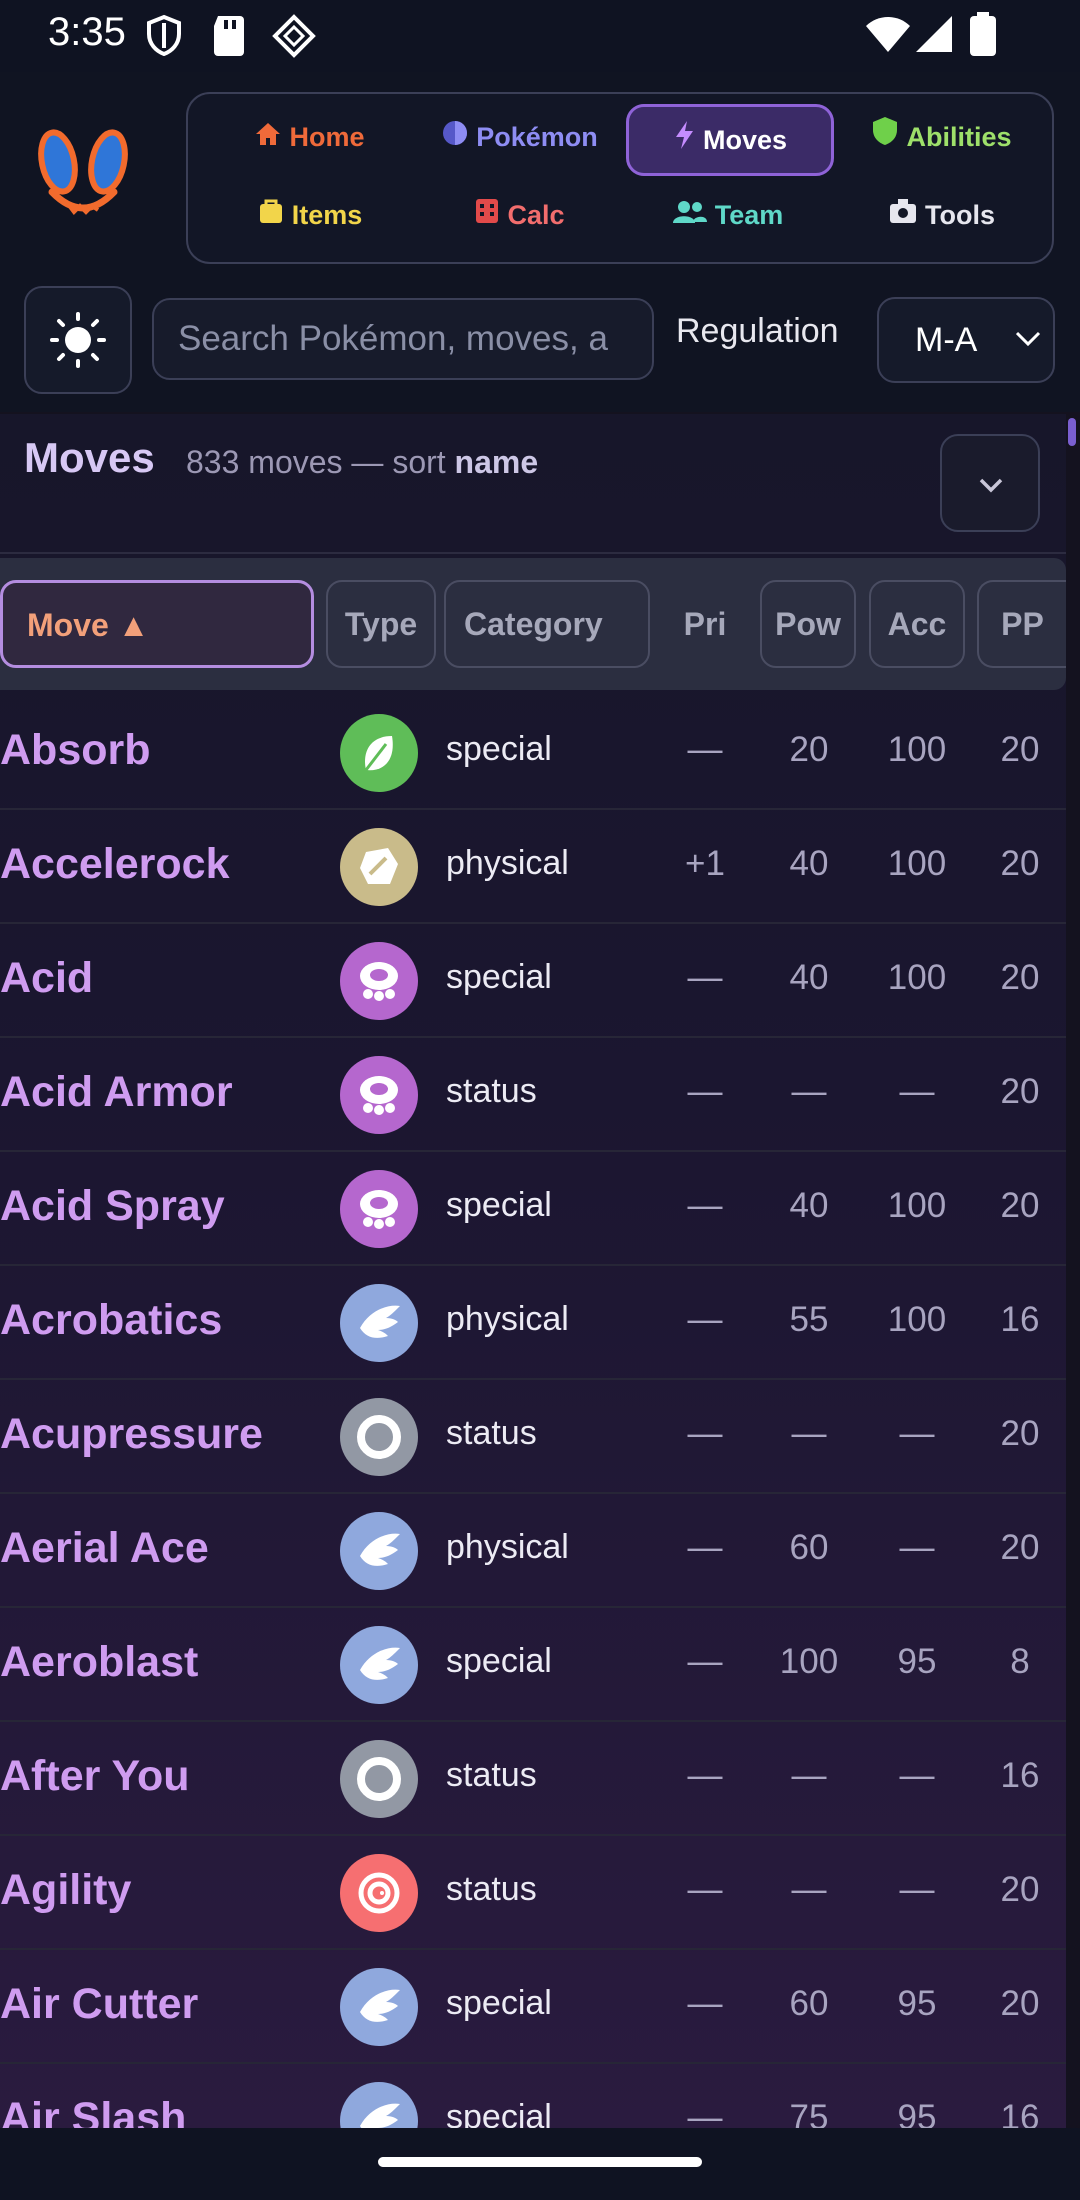  I want to click on theme-toggle-button, so click(78, 340).